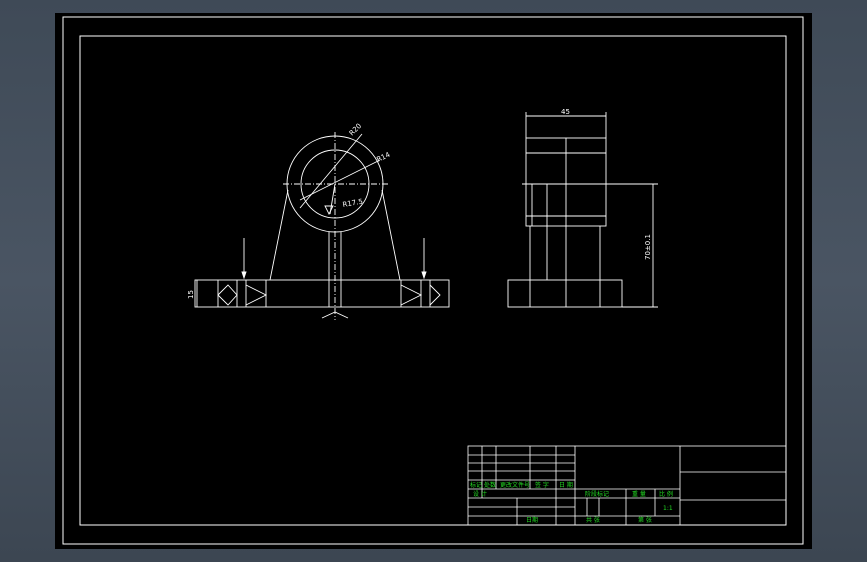 Image resolution: width=867 pixels, height=562 pixels. Describe the element at coordinates (476, 485) in the screenshot. I see `tb-label-mark: 标记` at that location.